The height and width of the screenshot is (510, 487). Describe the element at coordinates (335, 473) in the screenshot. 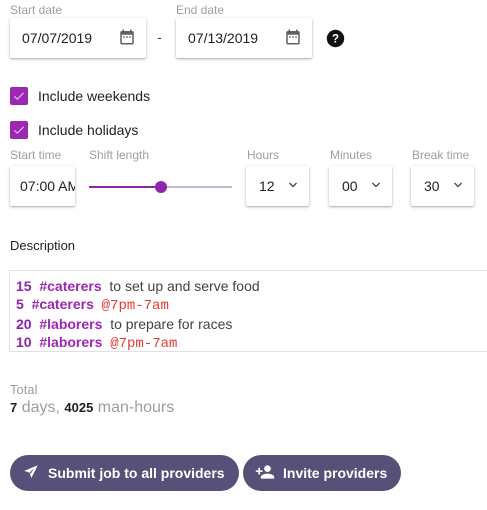

I see `invite-providers-label: Invite providers` at that location.